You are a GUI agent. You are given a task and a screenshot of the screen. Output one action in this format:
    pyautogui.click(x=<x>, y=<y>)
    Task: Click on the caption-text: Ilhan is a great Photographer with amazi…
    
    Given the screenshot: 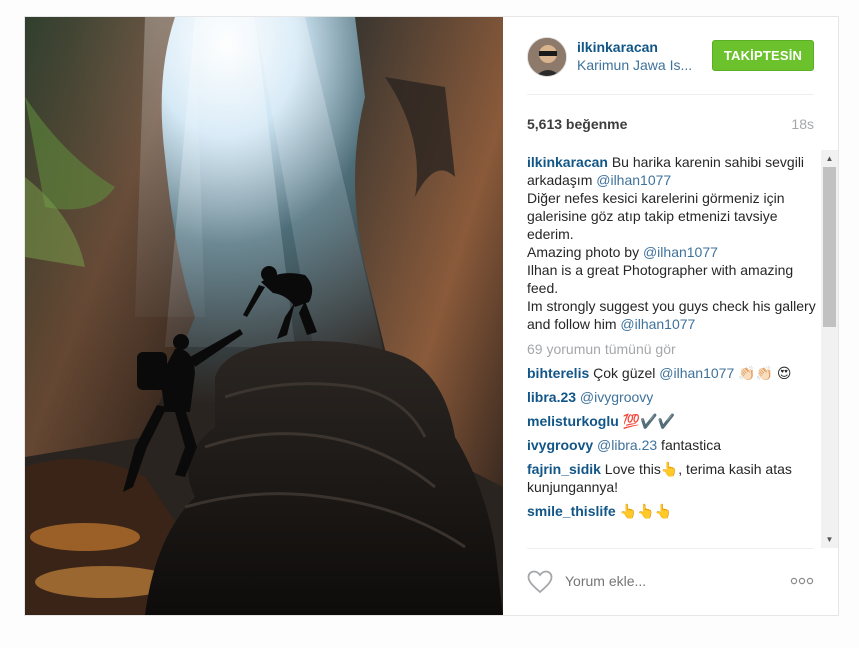 What is the action you would take?
    pyautogui.click(x=660, y=279)
    